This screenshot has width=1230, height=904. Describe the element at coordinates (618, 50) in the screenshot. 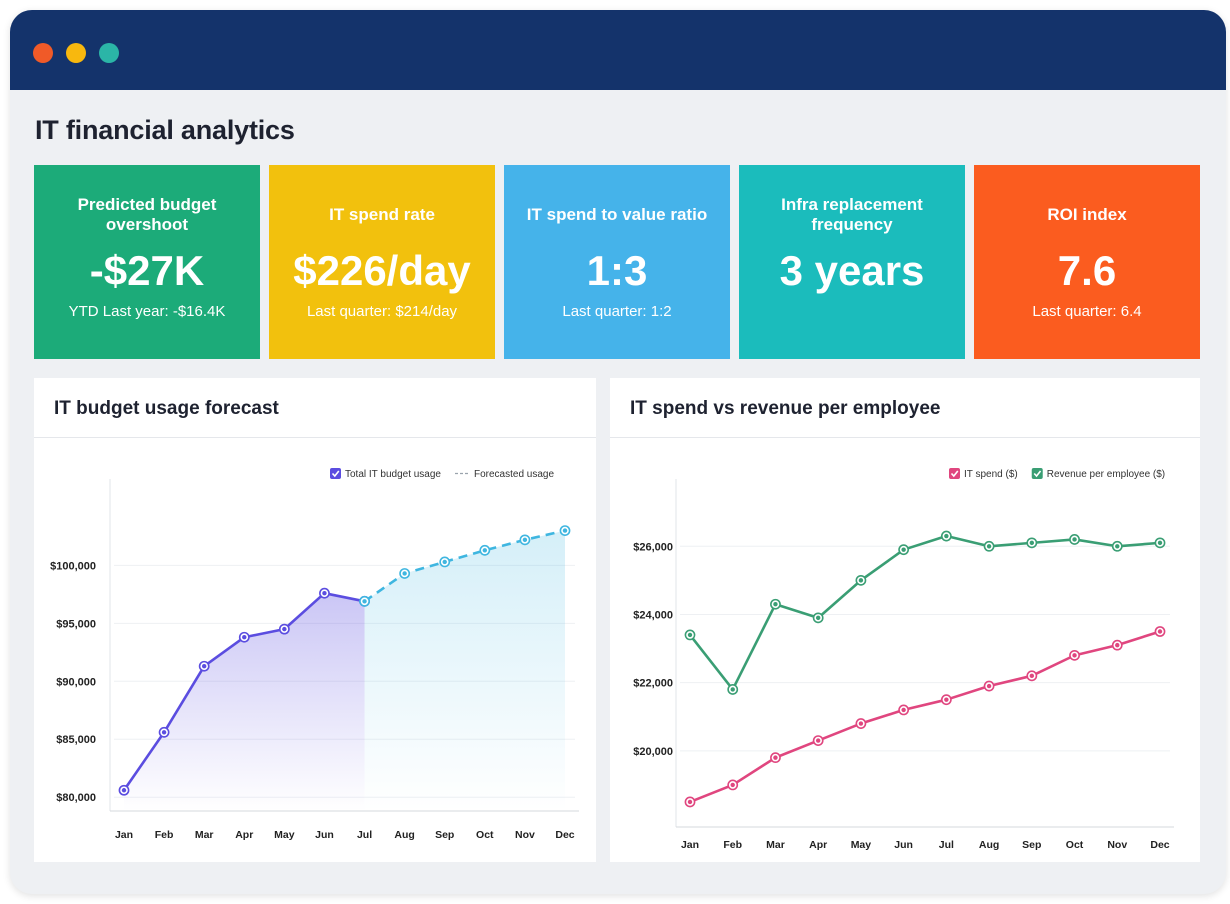

I see `title-bar` at that location.